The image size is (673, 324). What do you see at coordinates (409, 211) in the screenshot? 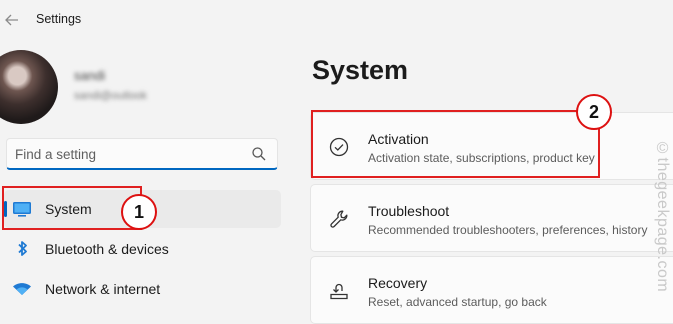
I see `card-title: Troubleshoot` at bounding box center [409, 211].